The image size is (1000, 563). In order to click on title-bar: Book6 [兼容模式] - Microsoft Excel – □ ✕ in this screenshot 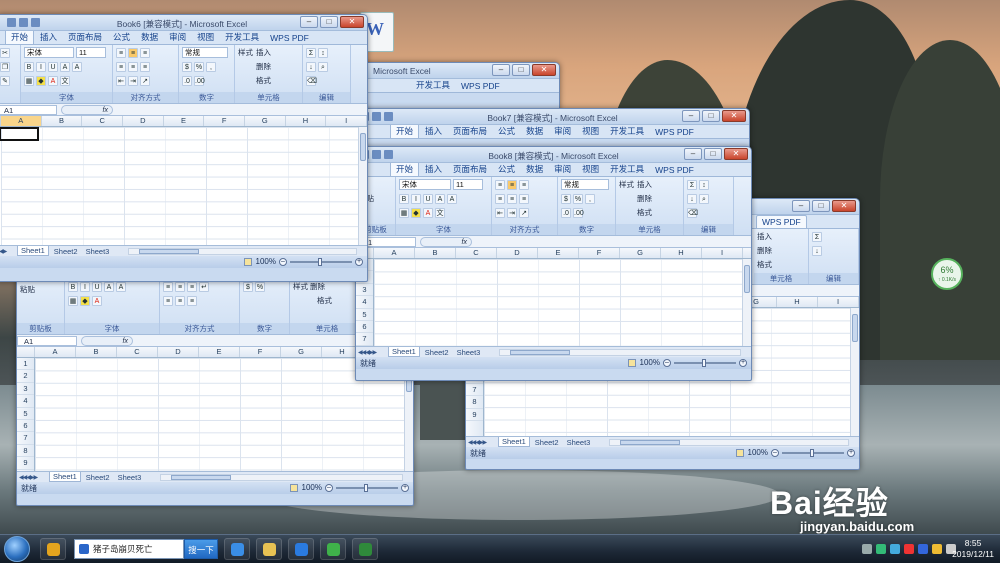, I will do `click(183, 23)`.